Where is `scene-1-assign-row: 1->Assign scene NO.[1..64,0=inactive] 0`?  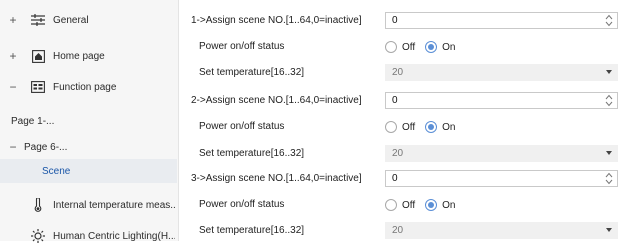
scene-1-assign-row: 1->Assign scene NO.[1..64,0=inactive] 0 is located at coordinates (400, 21).